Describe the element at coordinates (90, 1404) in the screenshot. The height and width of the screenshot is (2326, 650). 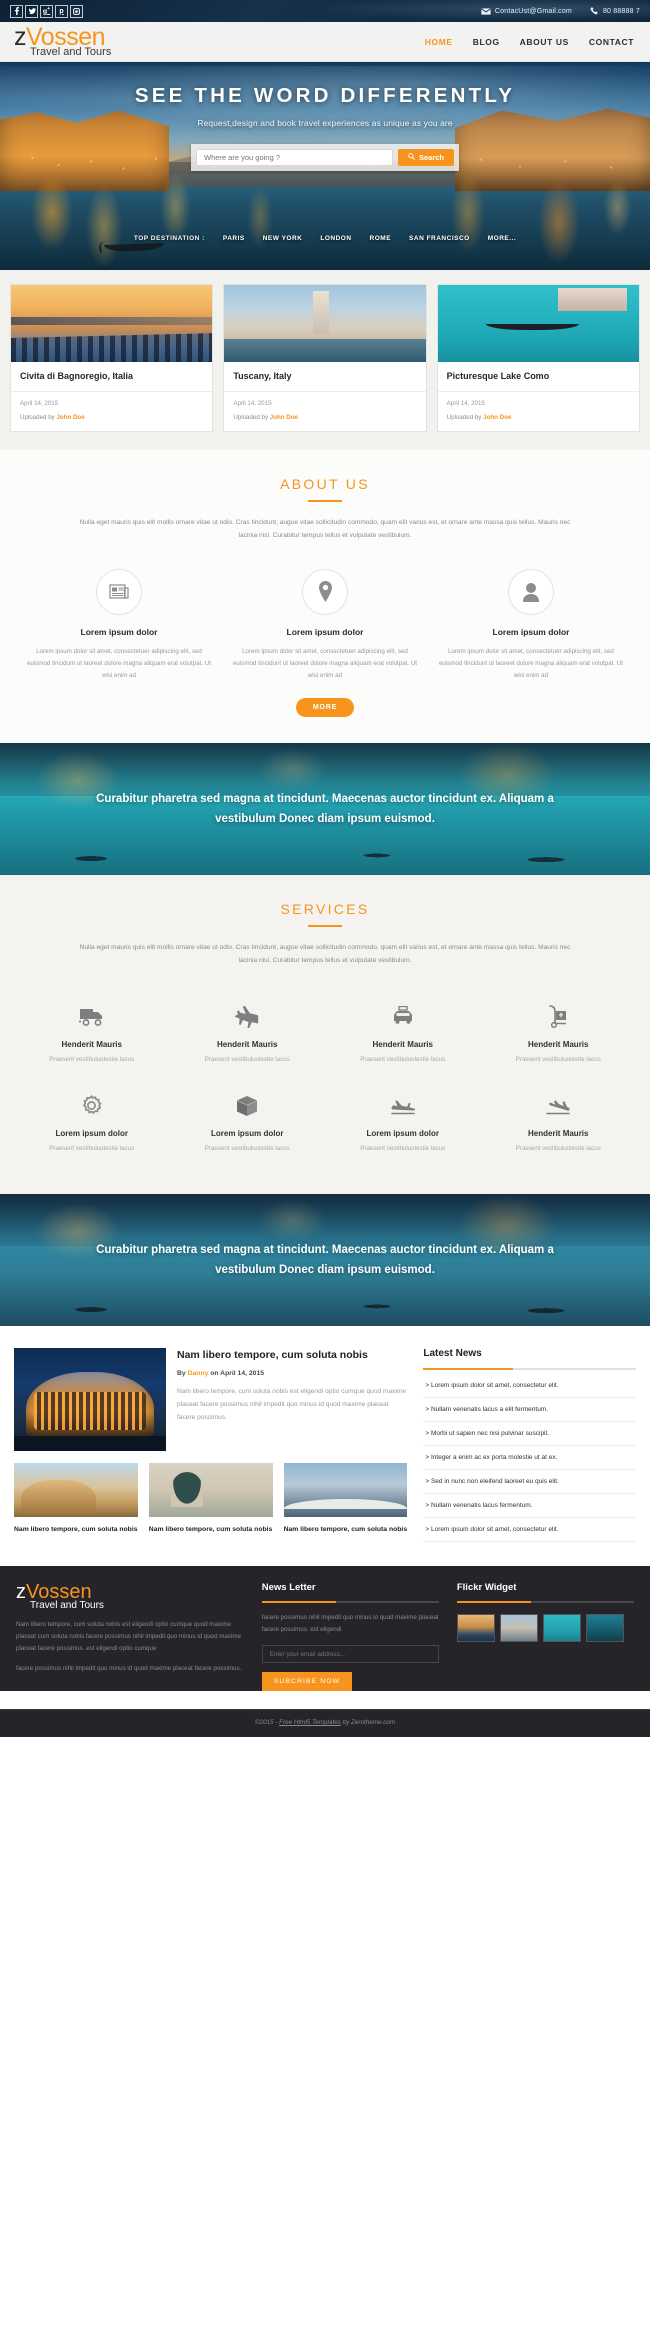
I see `colosseum-illustration` at that location.